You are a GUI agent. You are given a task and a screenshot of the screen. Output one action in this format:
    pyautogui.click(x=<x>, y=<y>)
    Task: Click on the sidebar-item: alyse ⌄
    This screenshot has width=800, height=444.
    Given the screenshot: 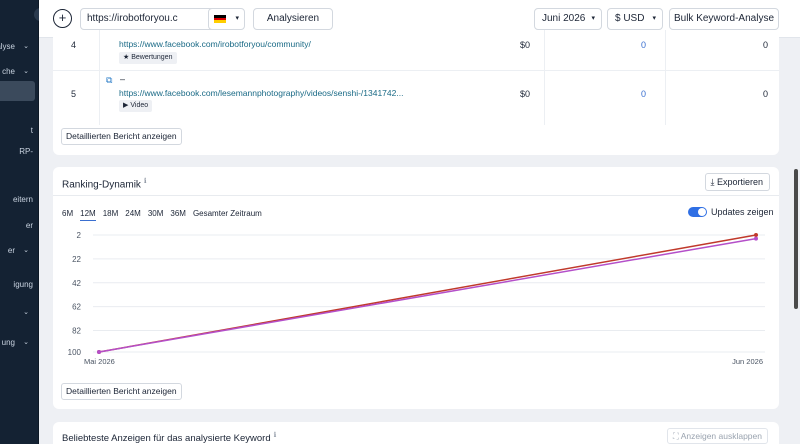 What is the action you would take?
    pyautogui.click(x=19, y=47)
    